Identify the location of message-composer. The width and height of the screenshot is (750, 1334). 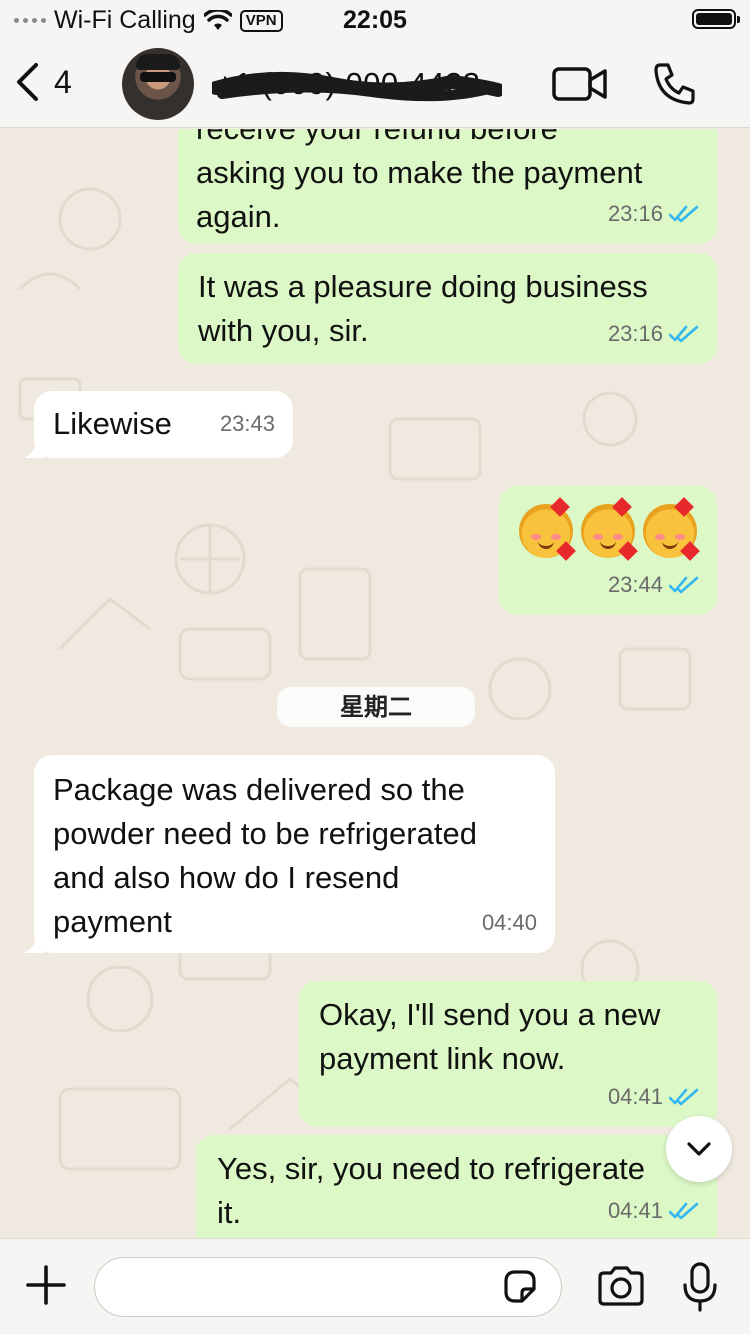
(375, 1286).